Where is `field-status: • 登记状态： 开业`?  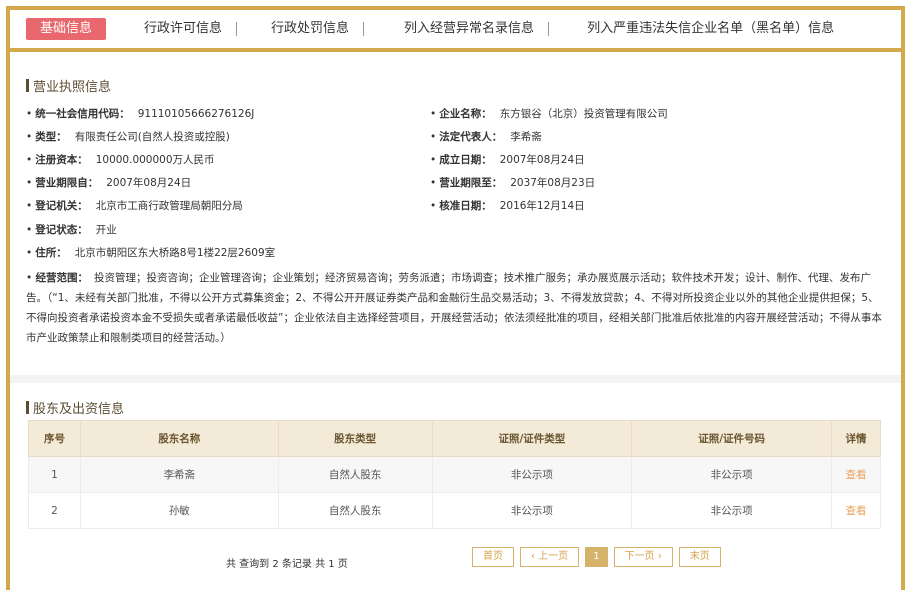 field-status: • 登记状态： 开业 is located at coordinates (71, 230).